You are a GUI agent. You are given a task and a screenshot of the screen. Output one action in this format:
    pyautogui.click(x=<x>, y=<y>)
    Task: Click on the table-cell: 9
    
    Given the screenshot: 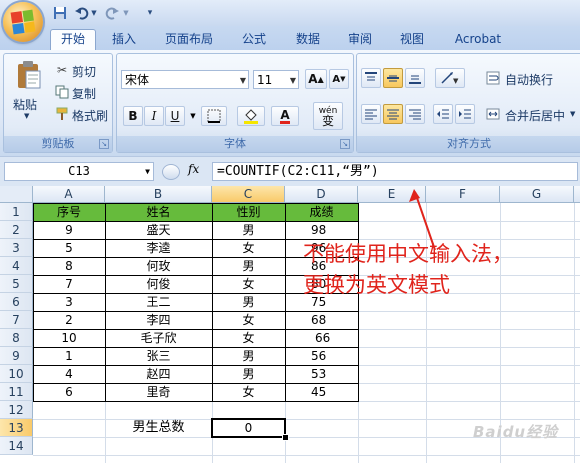 What is the action you would take?
    pyautogui.click(x=69, y=230)
    